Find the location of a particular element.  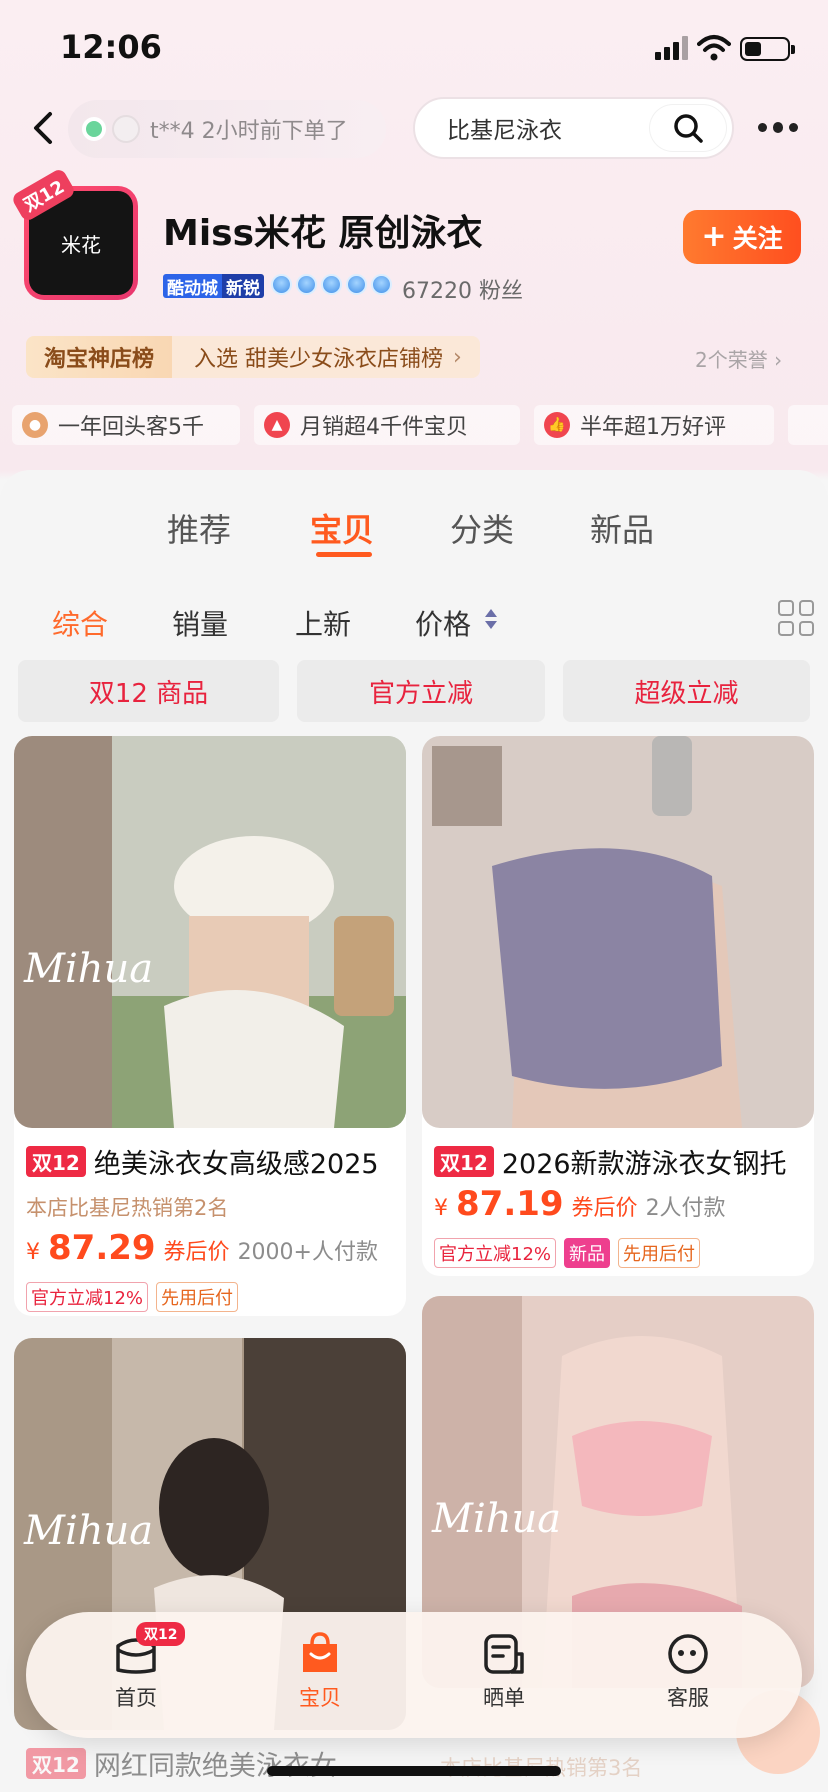

fan-count: 67220 粉丝 is located at coordinates (462, 291).